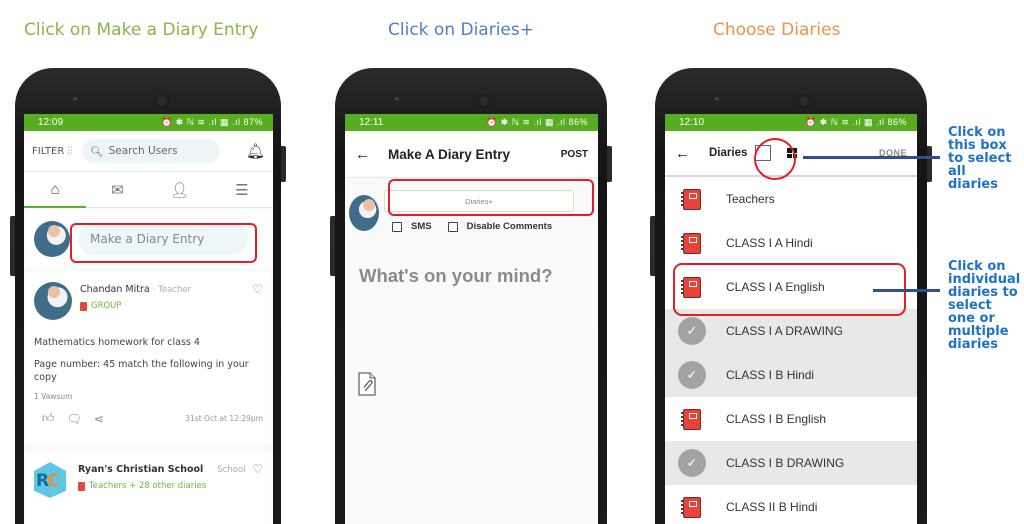  Describe the element at coordinates (151, 151) in the screenshot. I see `search-users-input: 🔍︎ Search Users` at that location.